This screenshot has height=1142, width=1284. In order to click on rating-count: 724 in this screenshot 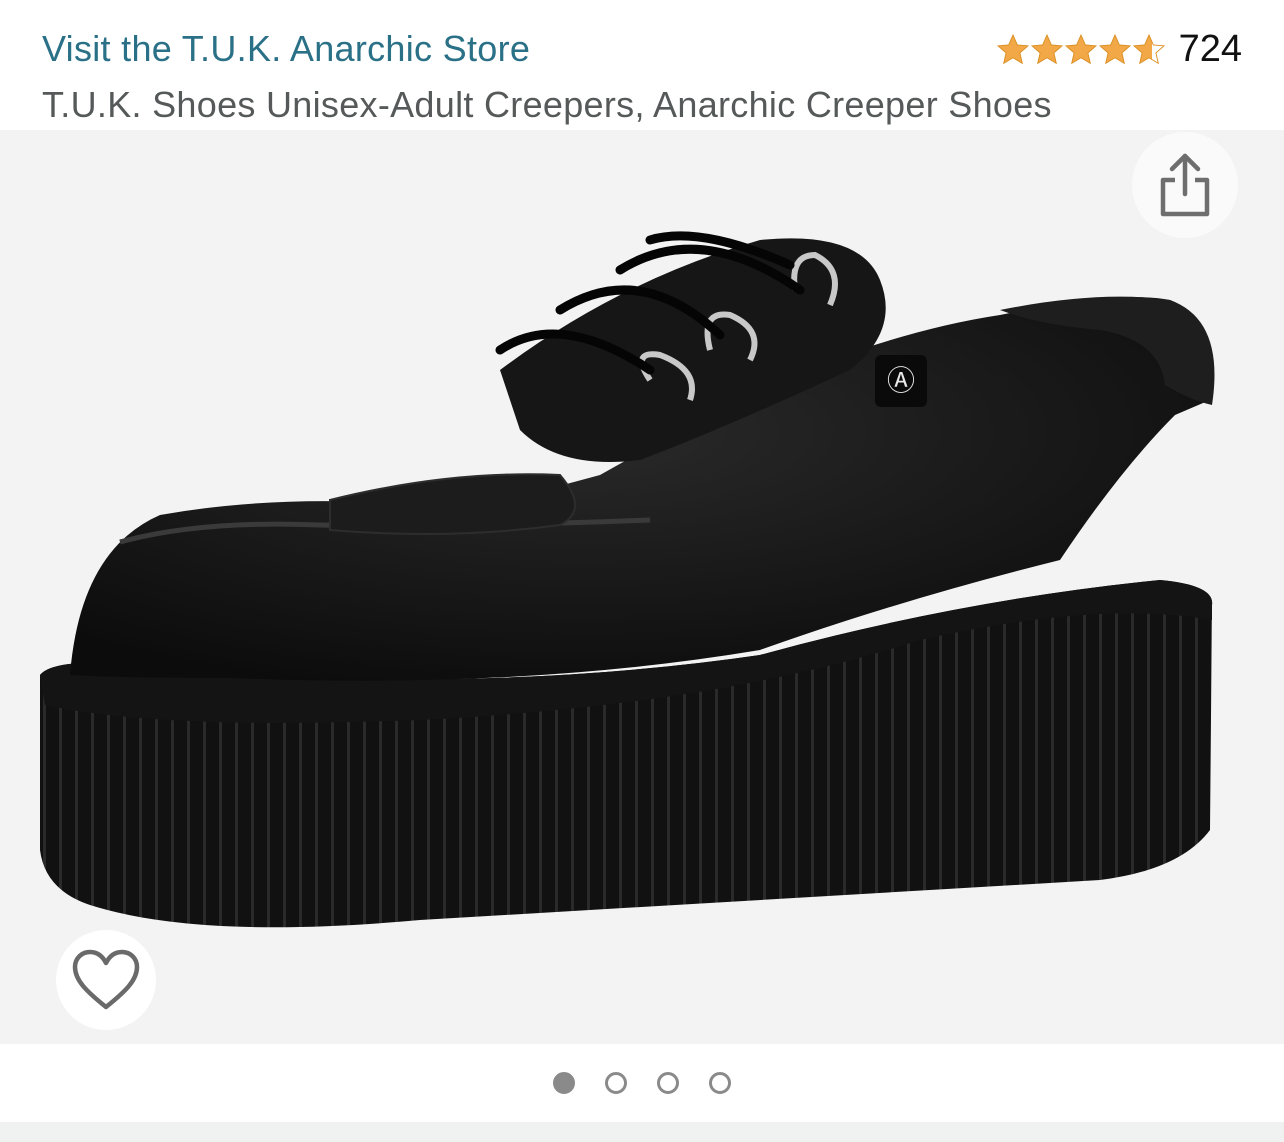, I will do `click(1210, 49)`.